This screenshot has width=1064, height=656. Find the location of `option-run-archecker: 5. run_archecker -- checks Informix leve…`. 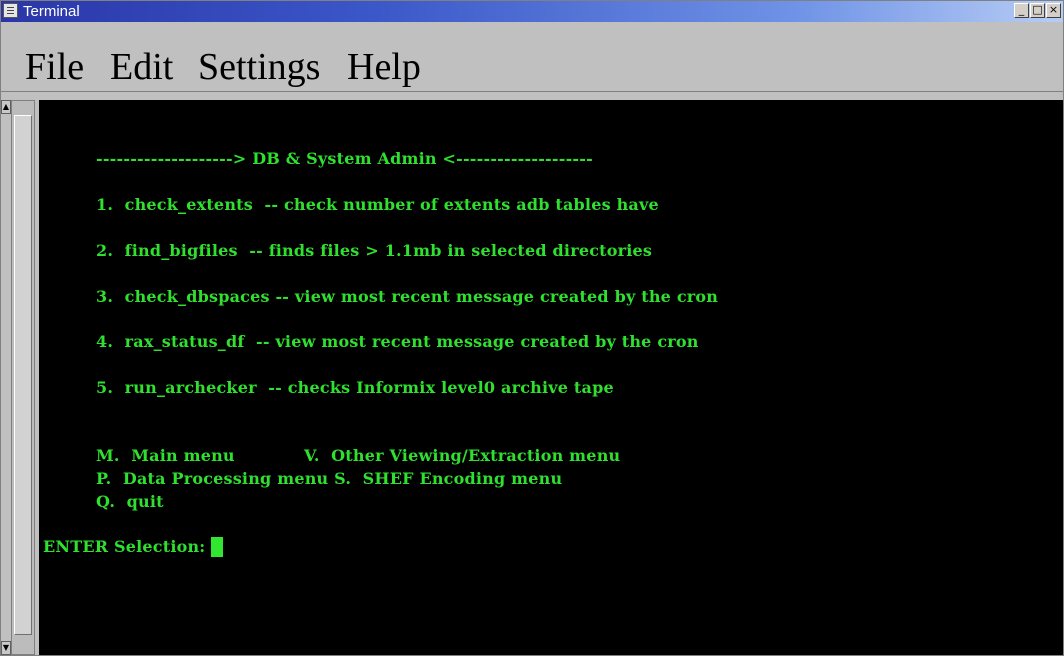

option-run-archecker: 5. run_archecker -- checks Informix leve… is located at coordinates (355, 387).